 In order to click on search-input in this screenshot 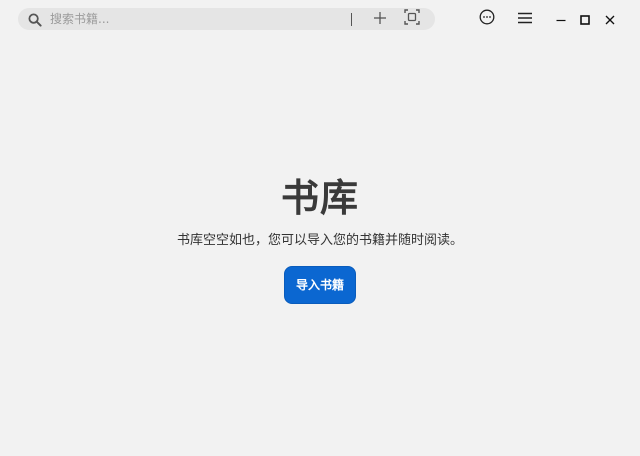, I will do `click(200, 19)`.